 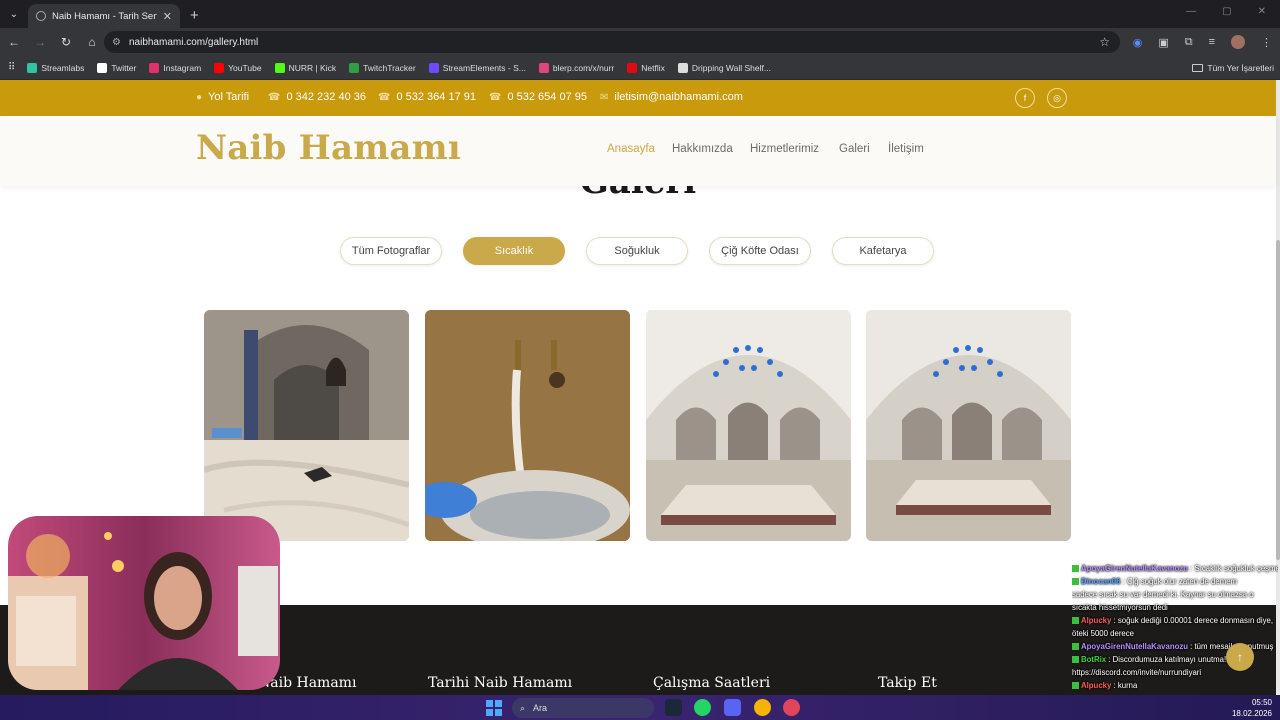 I want to click on search-icon: ⌕, so click(x=523, y=707).